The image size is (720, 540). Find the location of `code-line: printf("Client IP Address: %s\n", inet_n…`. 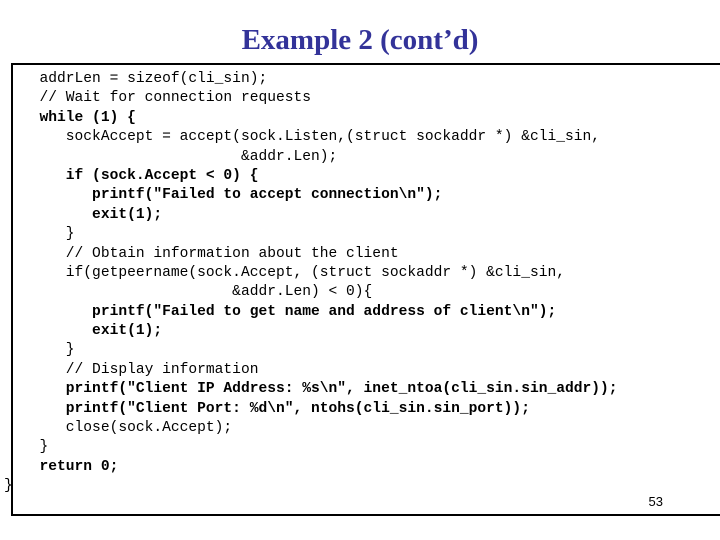

code-line: printf("Client IP Address: %s\n", inet_n… is located at coordinates (320, 389).